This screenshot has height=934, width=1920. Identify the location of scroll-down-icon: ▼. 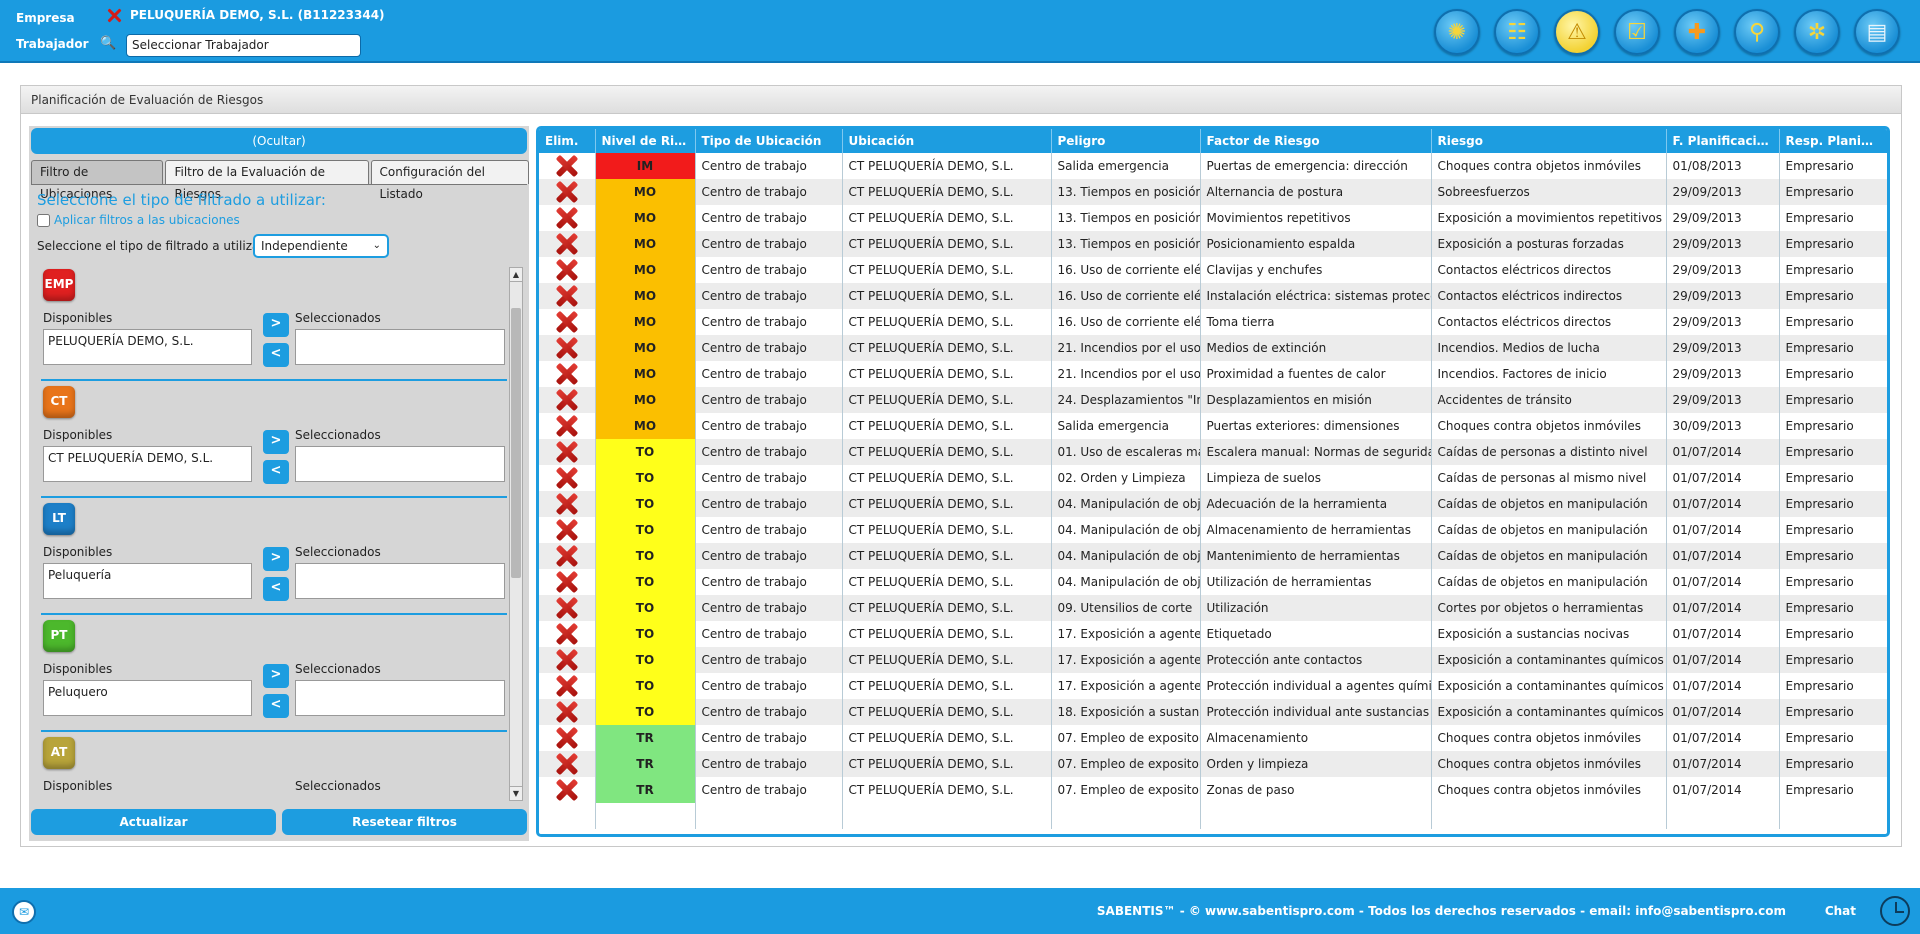
(516, 793).